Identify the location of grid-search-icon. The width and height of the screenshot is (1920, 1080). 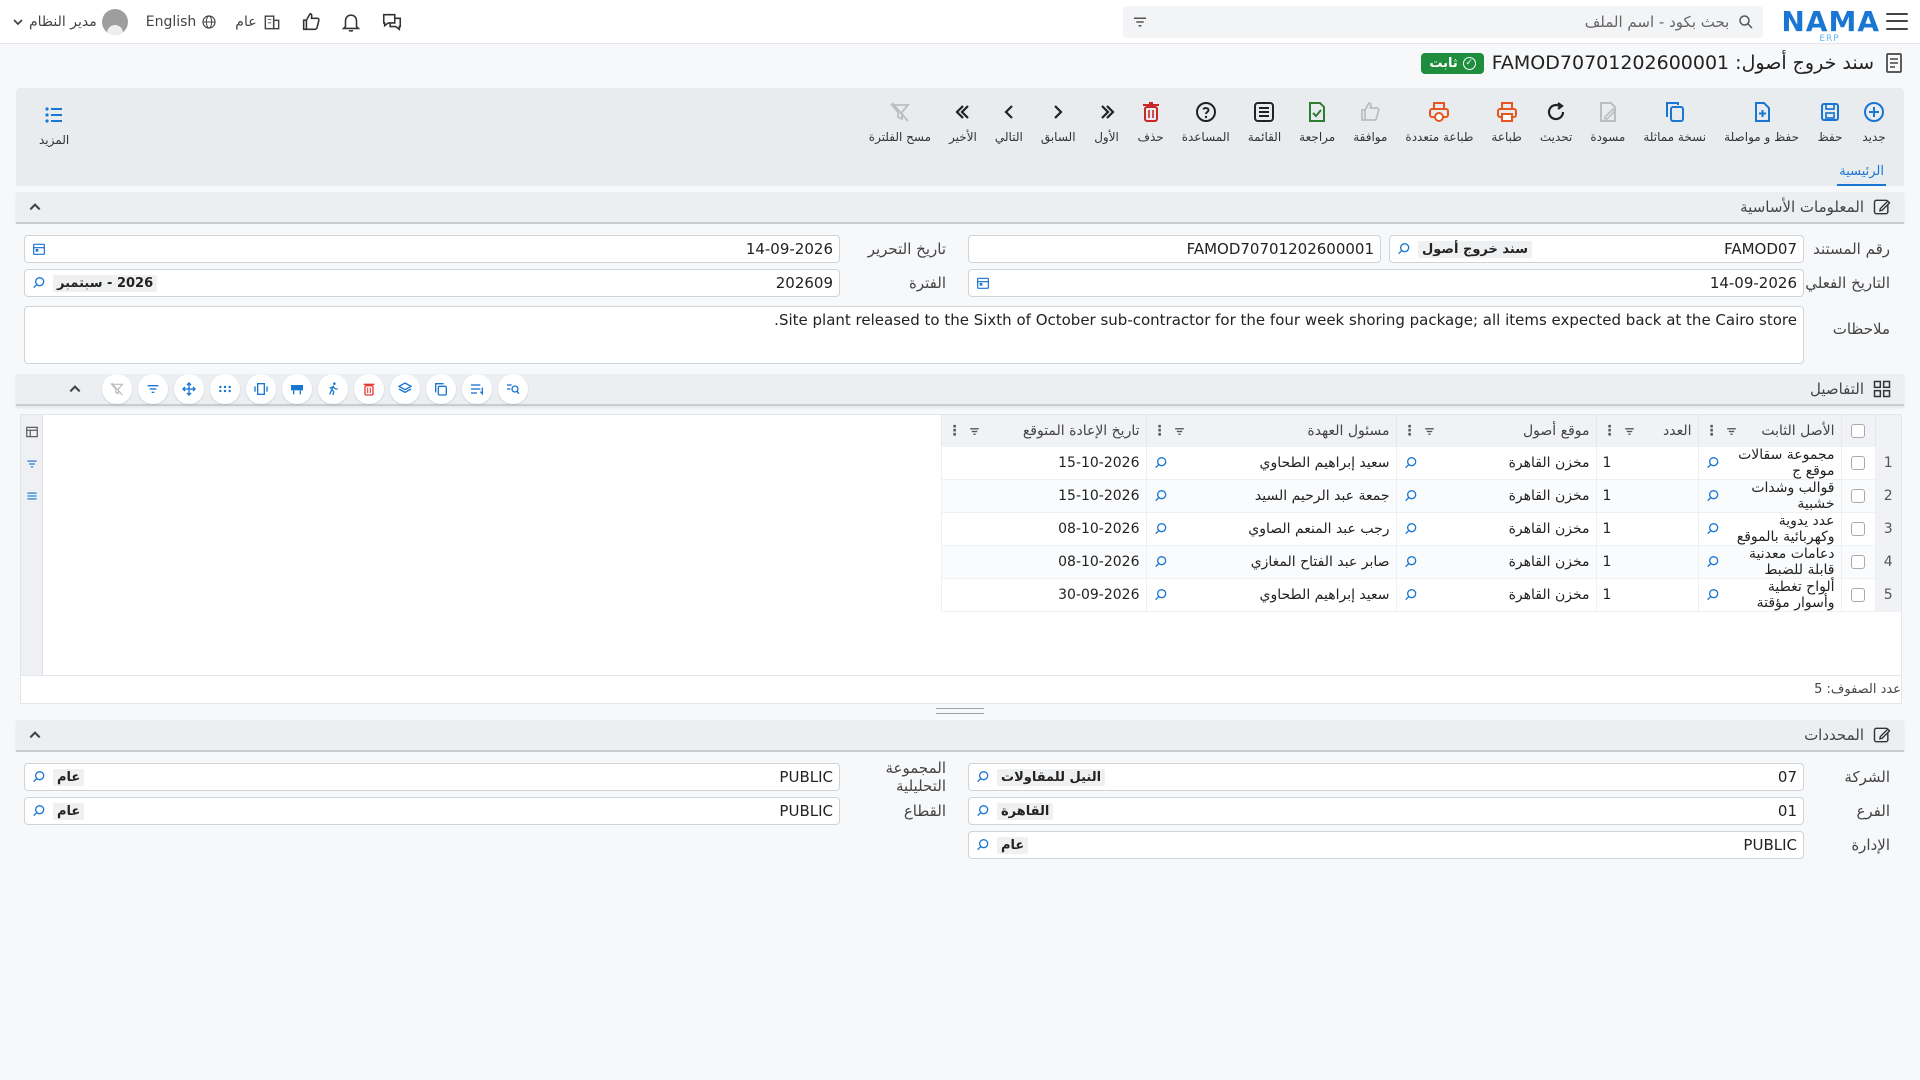
(513, 389).